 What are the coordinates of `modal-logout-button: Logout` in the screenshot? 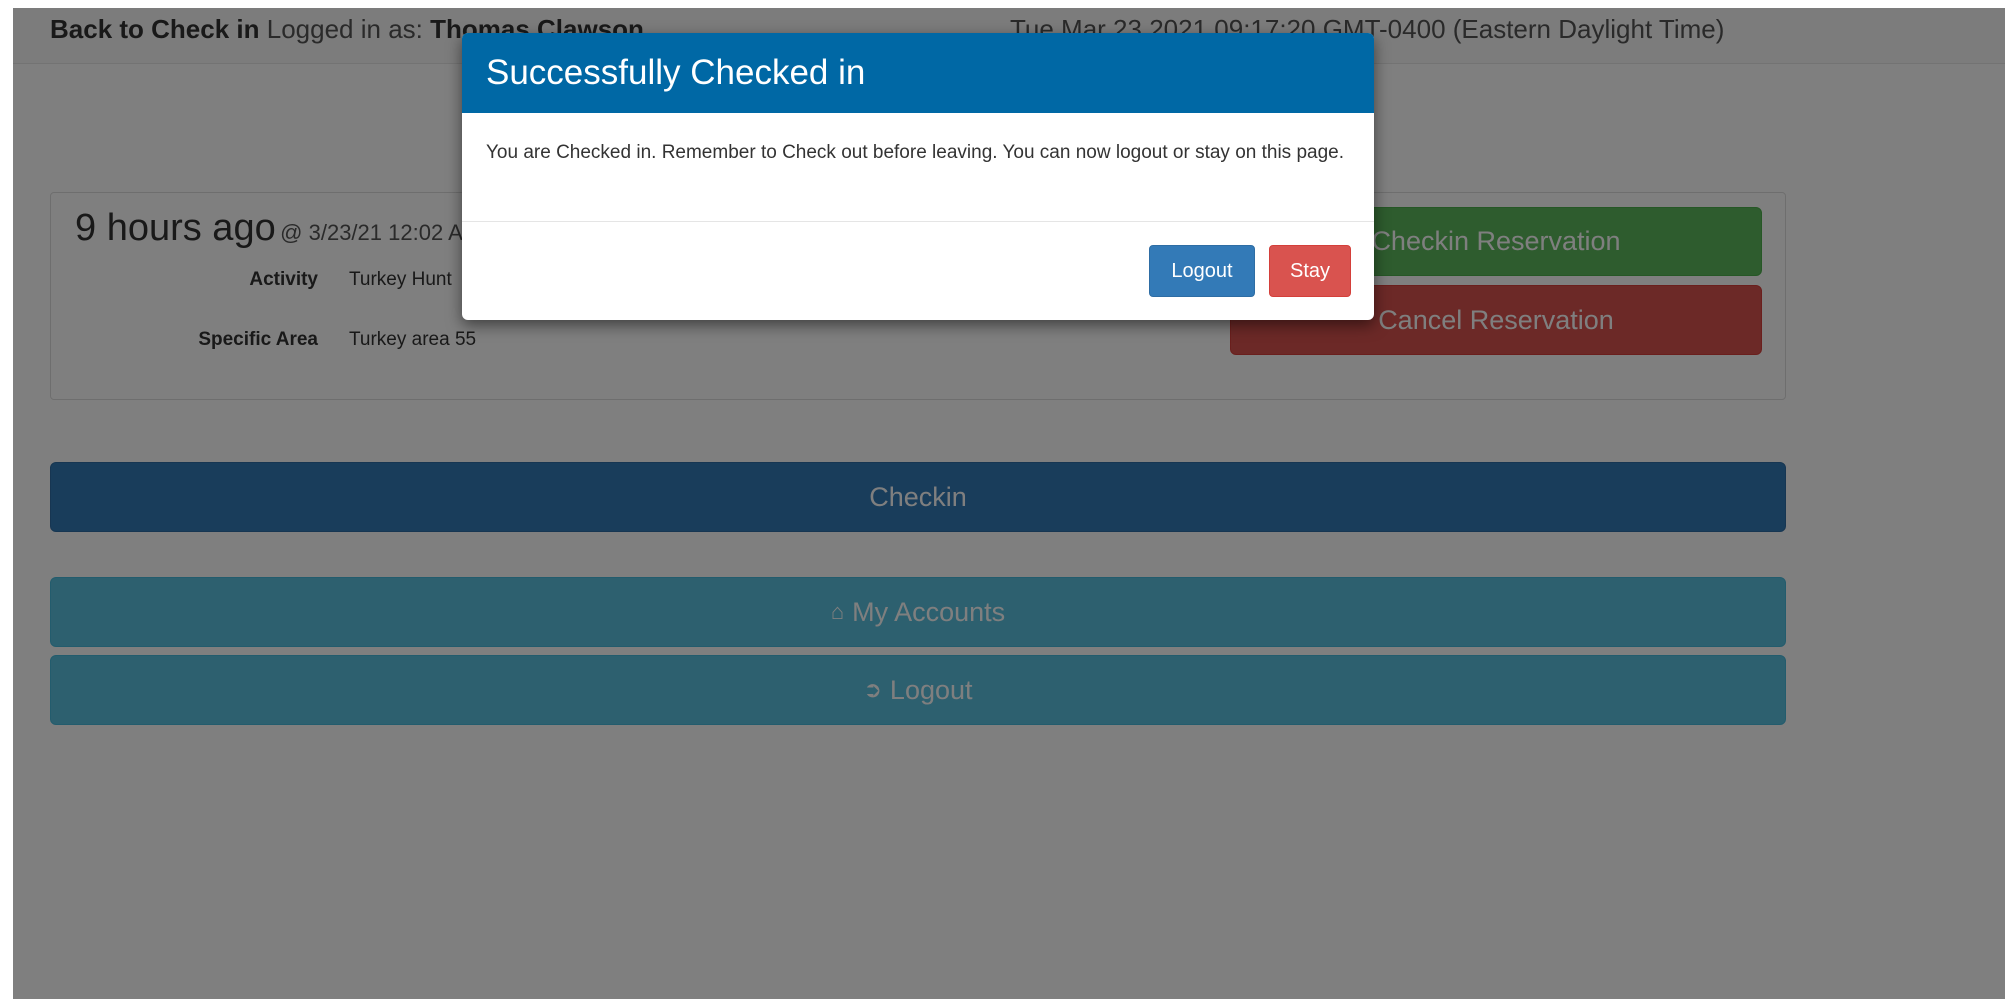 It's located at (1202, 271).